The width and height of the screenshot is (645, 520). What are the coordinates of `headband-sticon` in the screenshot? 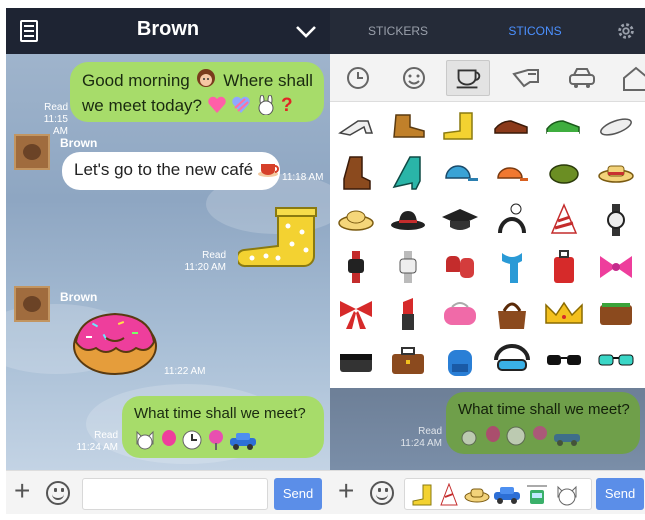 It's located at (512, 219).